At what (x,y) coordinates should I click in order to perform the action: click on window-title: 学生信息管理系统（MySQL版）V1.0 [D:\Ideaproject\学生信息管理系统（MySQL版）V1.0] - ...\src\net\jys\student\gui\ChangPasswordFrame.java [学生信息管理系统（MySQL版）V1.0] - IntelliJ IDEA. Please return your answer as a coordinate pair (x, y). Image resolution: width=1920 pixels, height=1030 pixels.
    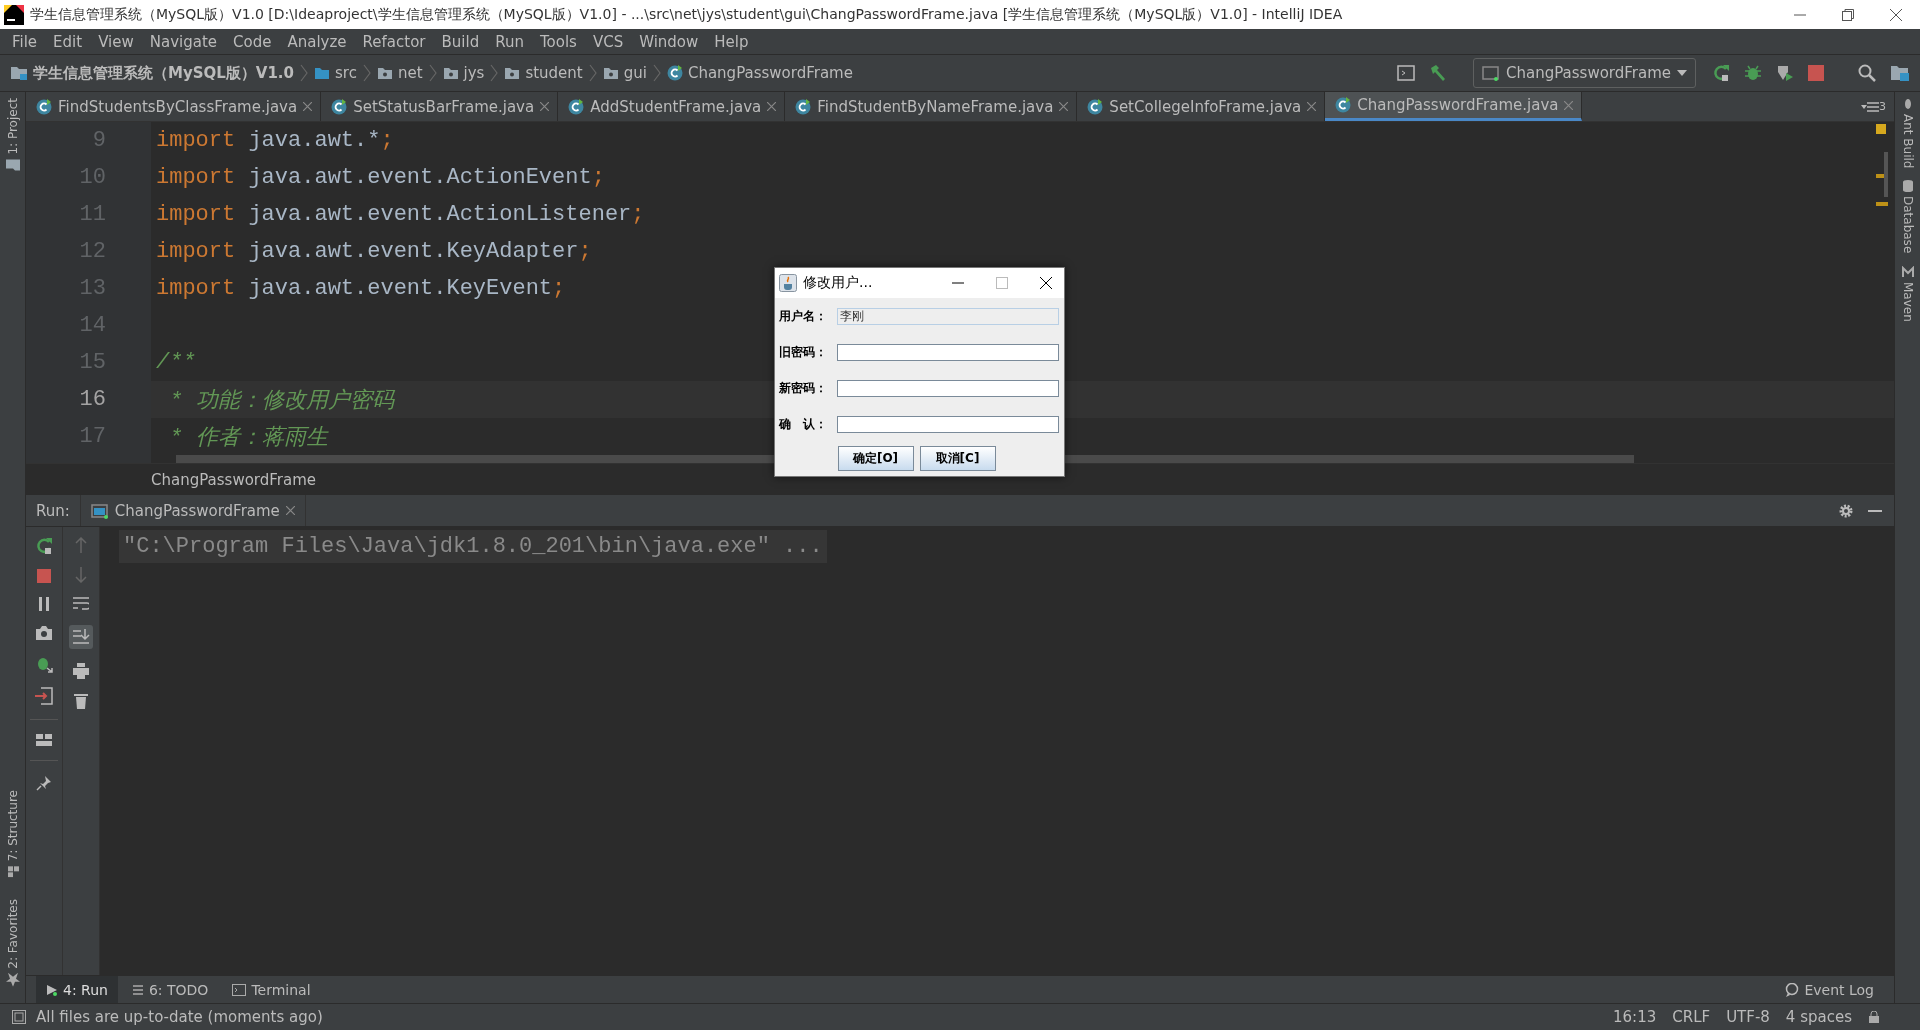
    Looking at the image, I should click on (687, 14).